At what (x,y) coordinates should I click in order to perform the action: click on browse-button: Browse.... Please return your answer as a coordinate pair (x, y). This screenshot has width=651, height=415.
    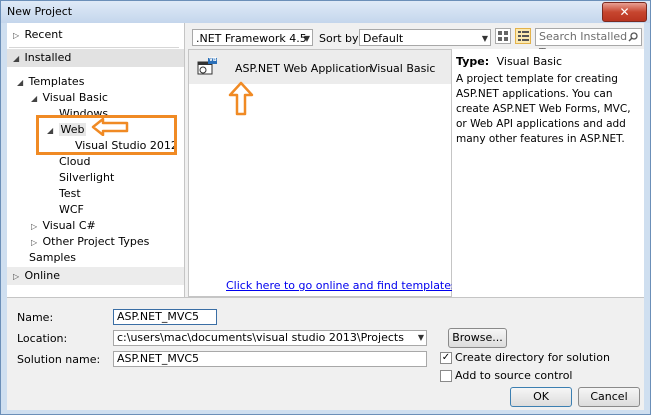
    Looking at the image, I should click on (477, 338).